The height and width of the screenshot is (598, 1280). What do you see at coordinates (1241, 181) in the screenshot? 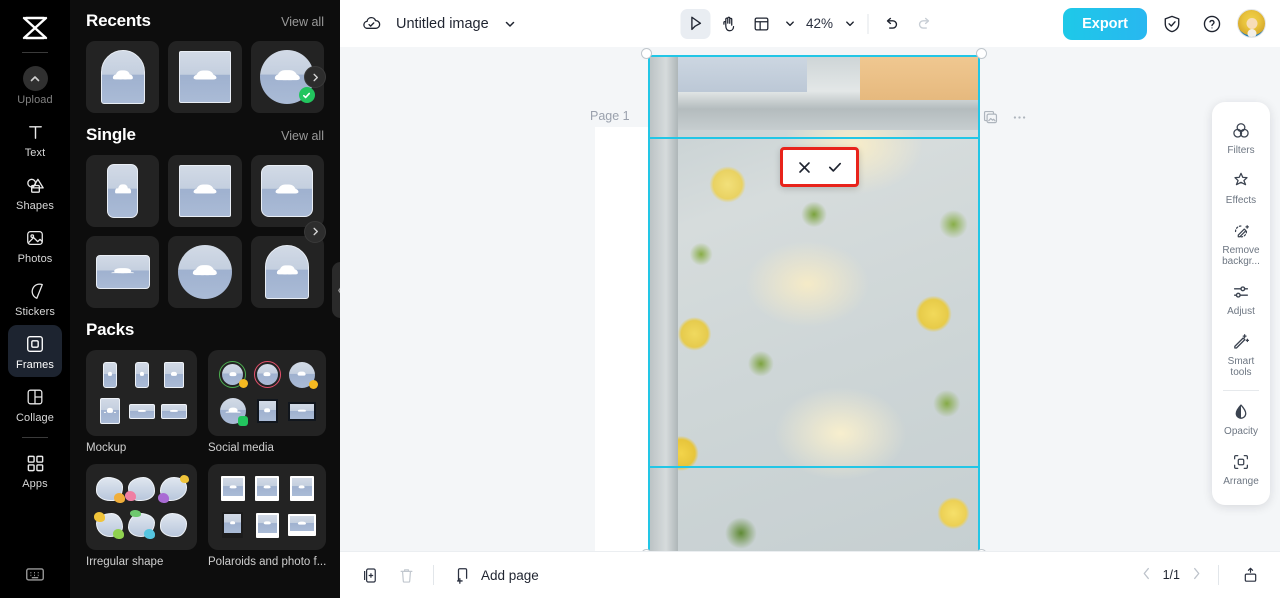
I see `effects-sparkle-icon` at bounding box center [1241, 181].